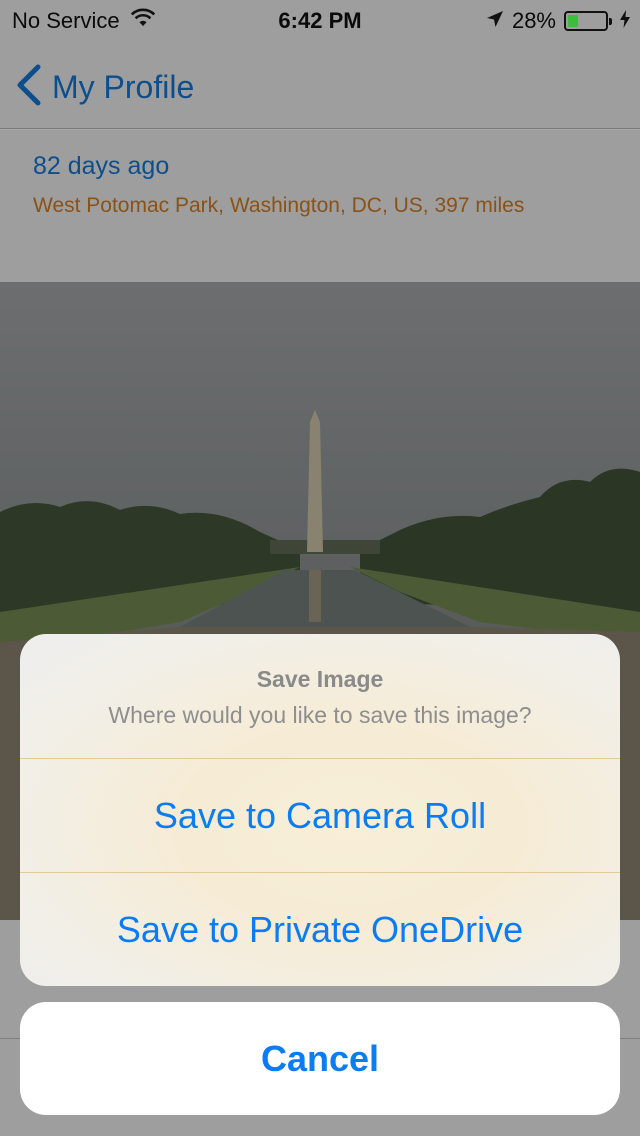 The width and height of the screenshot is (640, 1136). I want to click on save-to-onedrive-button: Save to Private OneDrive, so click(320, 929).